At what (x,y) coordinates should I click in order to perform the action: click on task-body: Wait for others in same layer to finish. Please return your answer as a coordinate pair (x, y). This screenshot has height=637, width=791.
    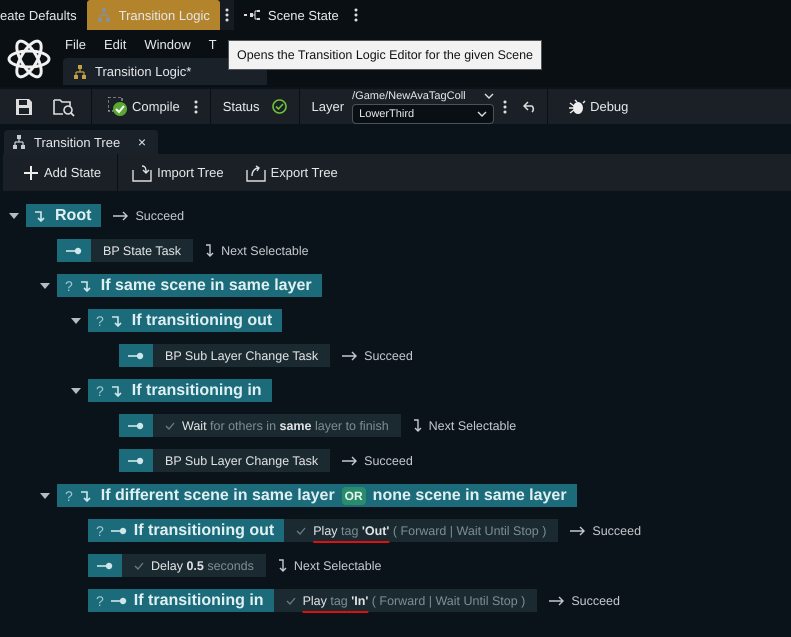
    Looking at the image, I should click on (277, 425).